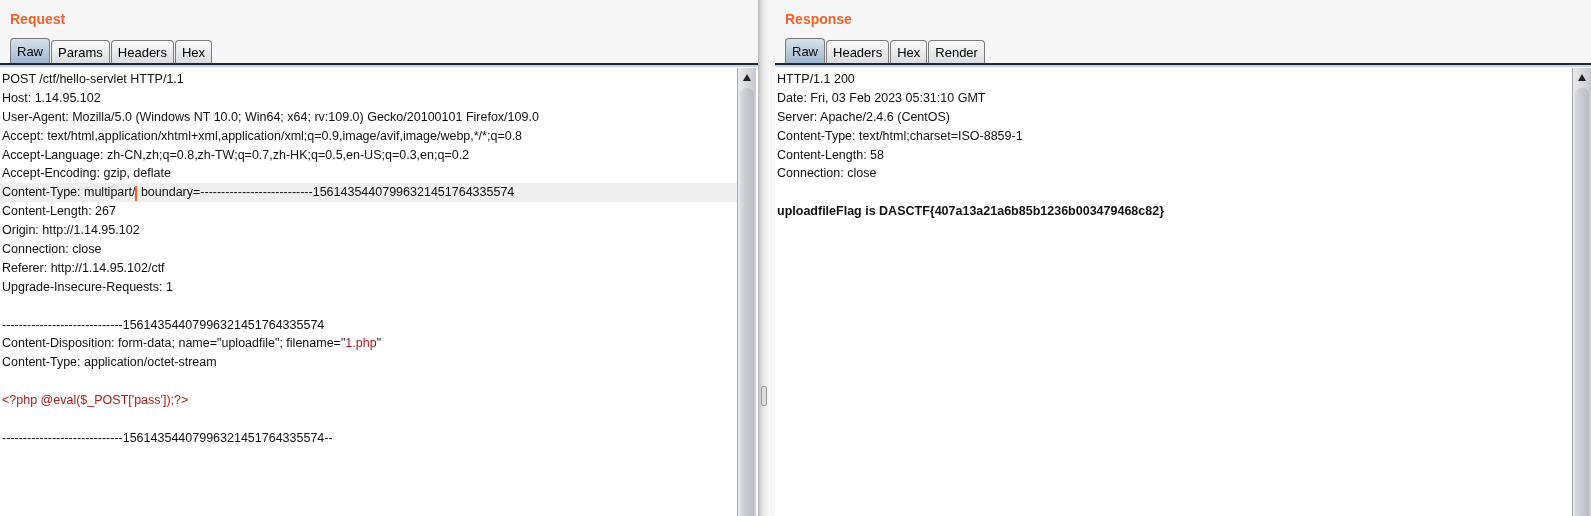 The height and width of the screenshot is (516, 1591). What do you see at coordinates (38, 19) in the screenshot?
I see `pane-title: Request` at bounding box center [38, 19].